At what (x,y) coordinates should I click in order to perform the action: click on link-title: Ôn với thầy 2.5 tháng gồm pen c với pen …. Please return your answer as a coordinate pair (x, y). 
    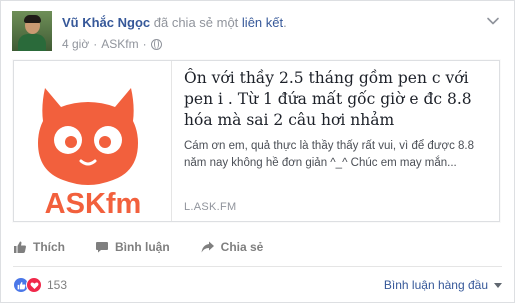
    Looking at the image, I should click on (338, 99).